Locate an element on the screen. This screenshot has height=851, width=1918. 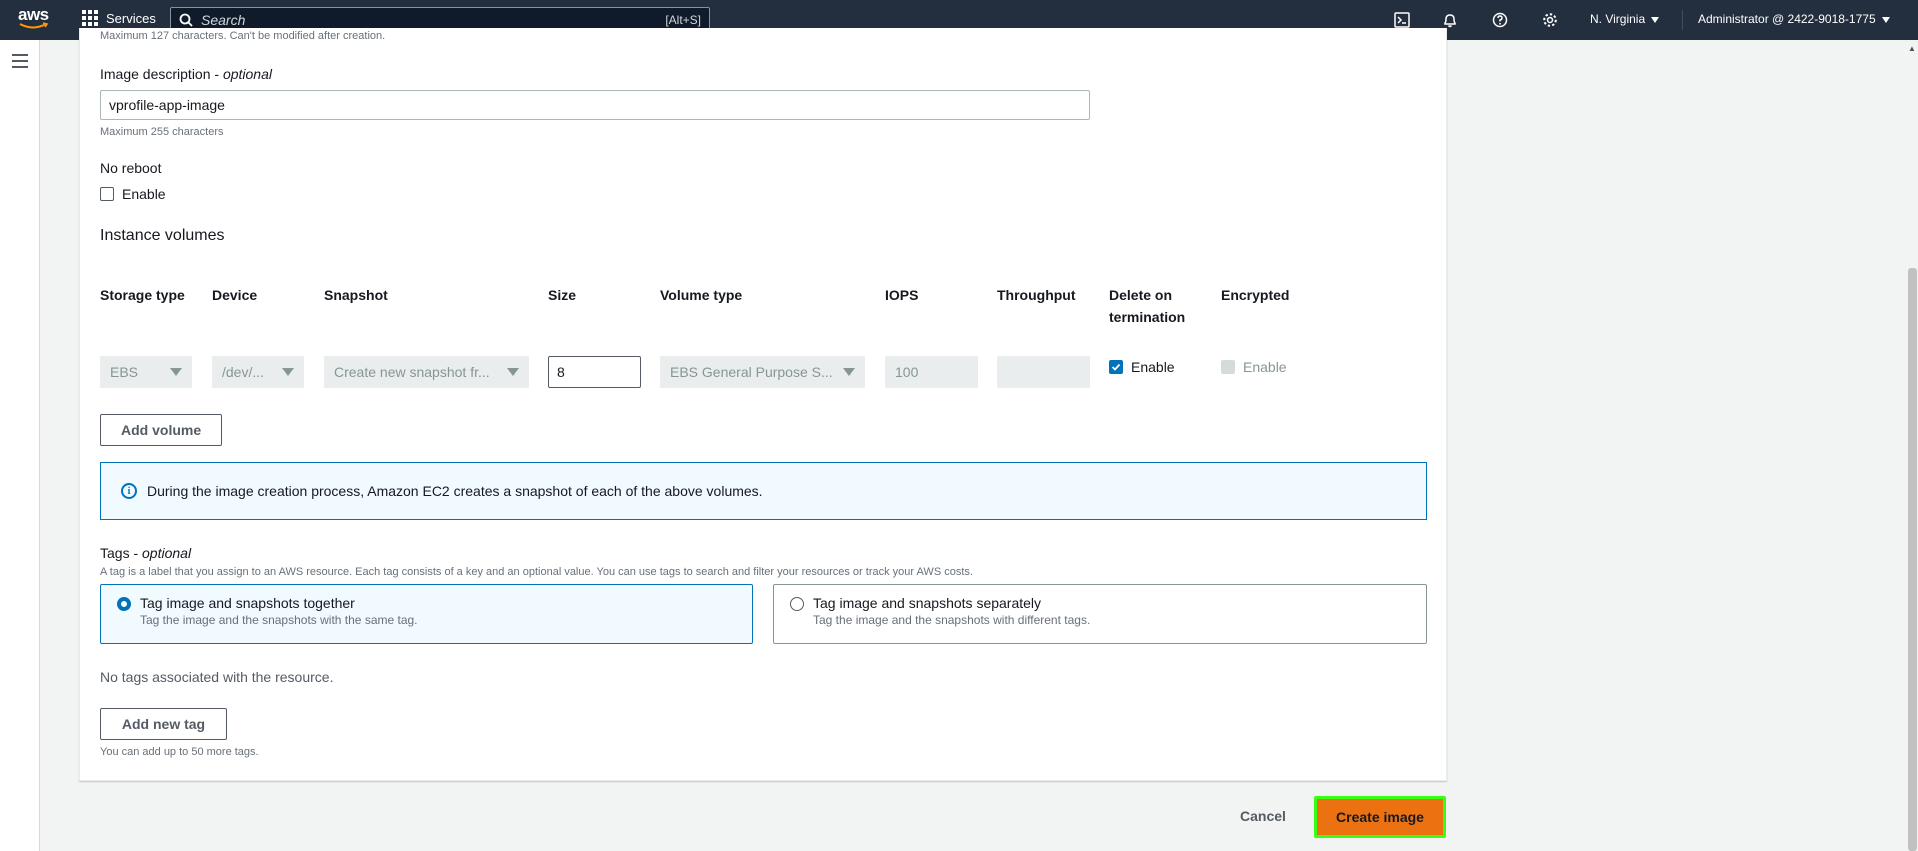
col-delete-on-termination: Delete on termination is located at coordinates (1147, 306).